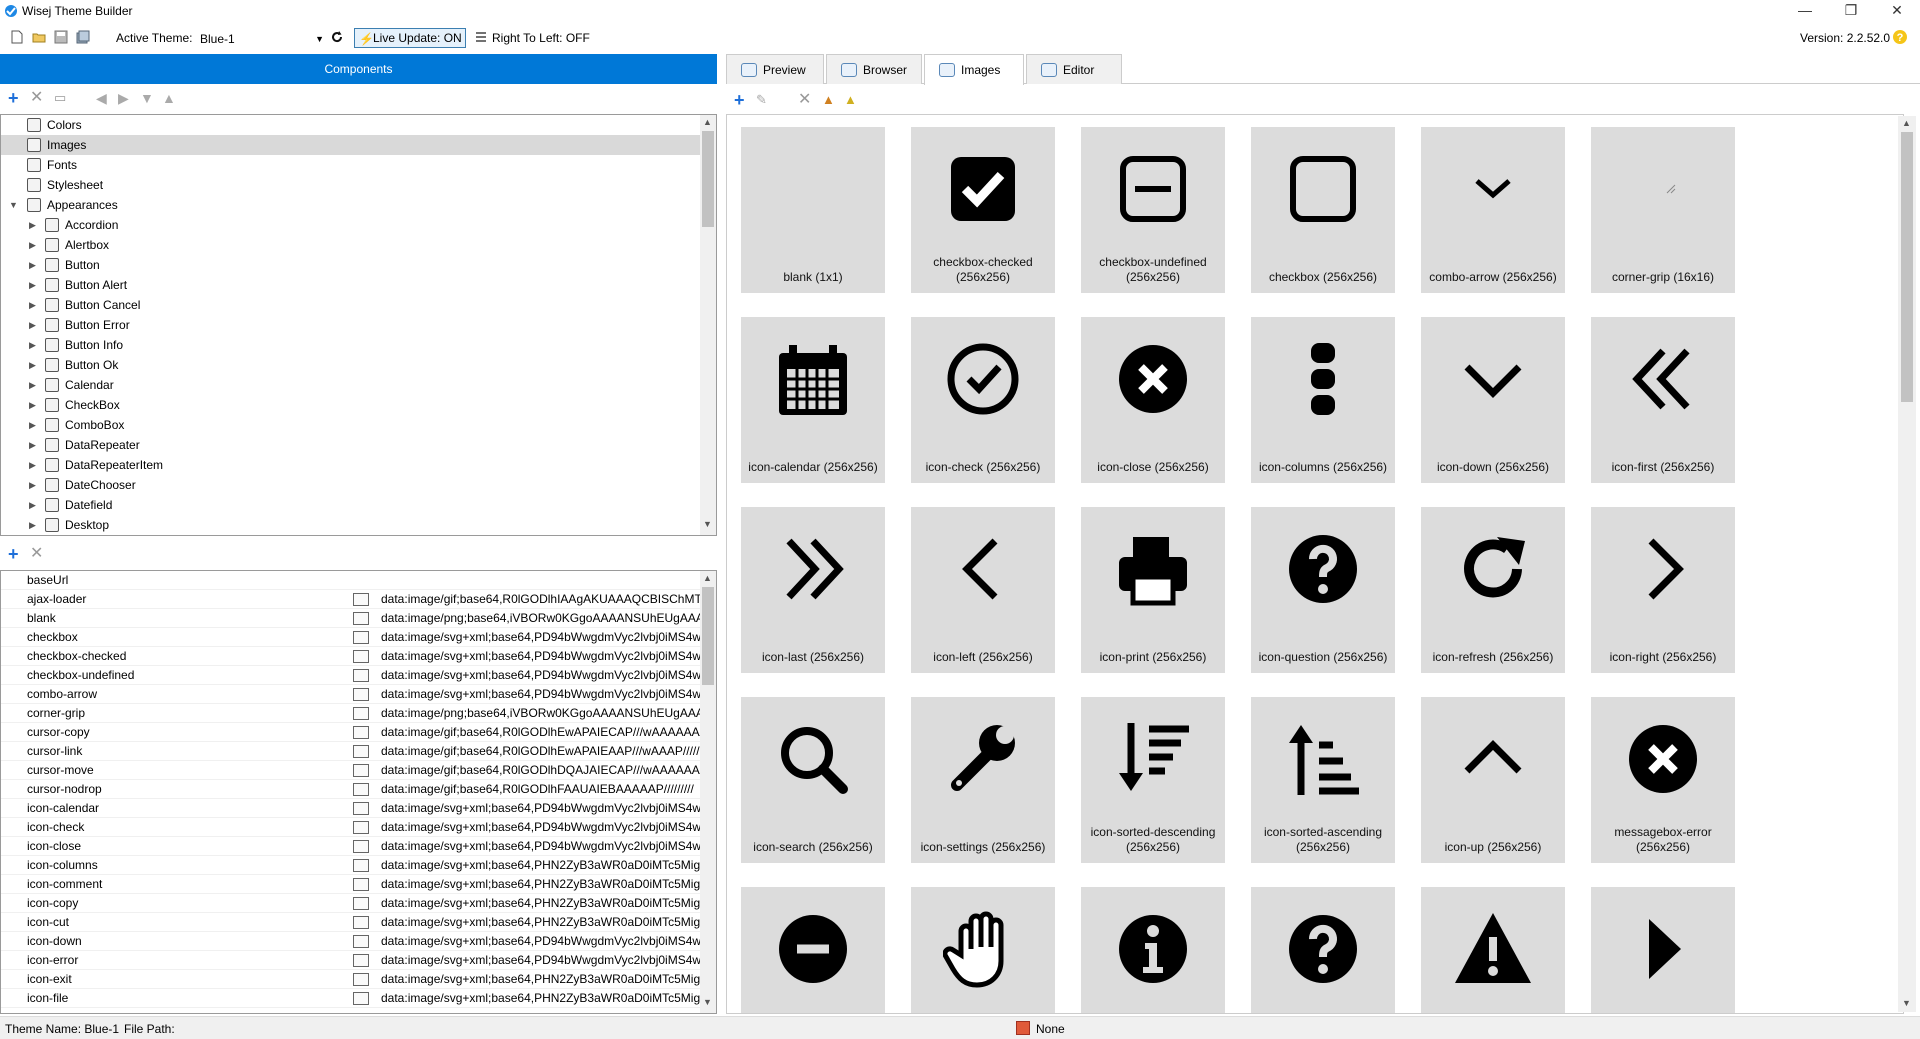 The image size is (1920, 1039). Describe the element at coordinates (1153, 780) in the screenshot. I see `image-tile: icon-sorted-descending (256x256)` at that location.